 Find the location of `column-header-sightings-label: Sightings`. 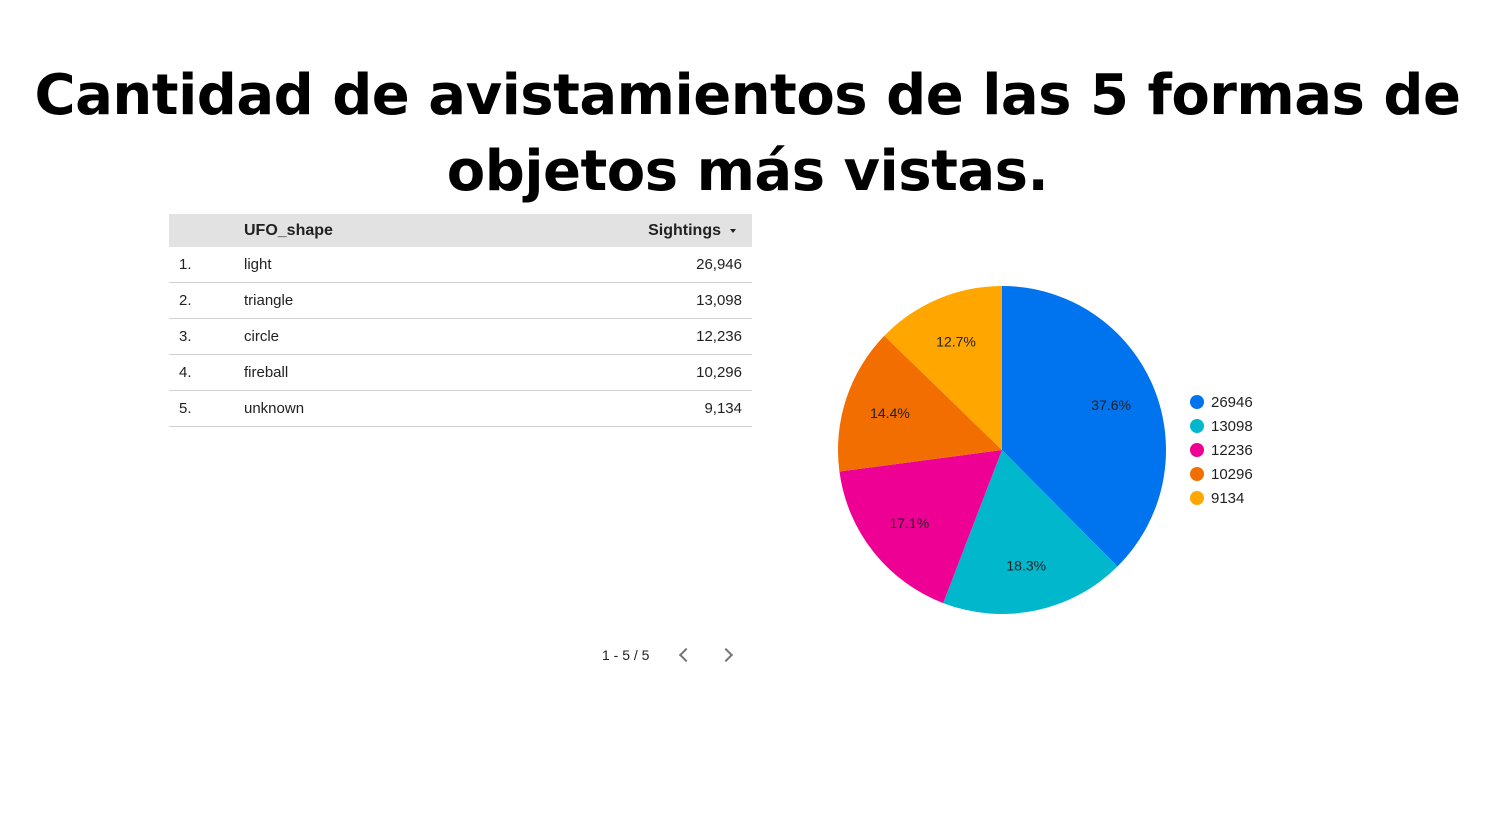

column-header-sightings-label: Sightings is located at coordinates (684, 230).